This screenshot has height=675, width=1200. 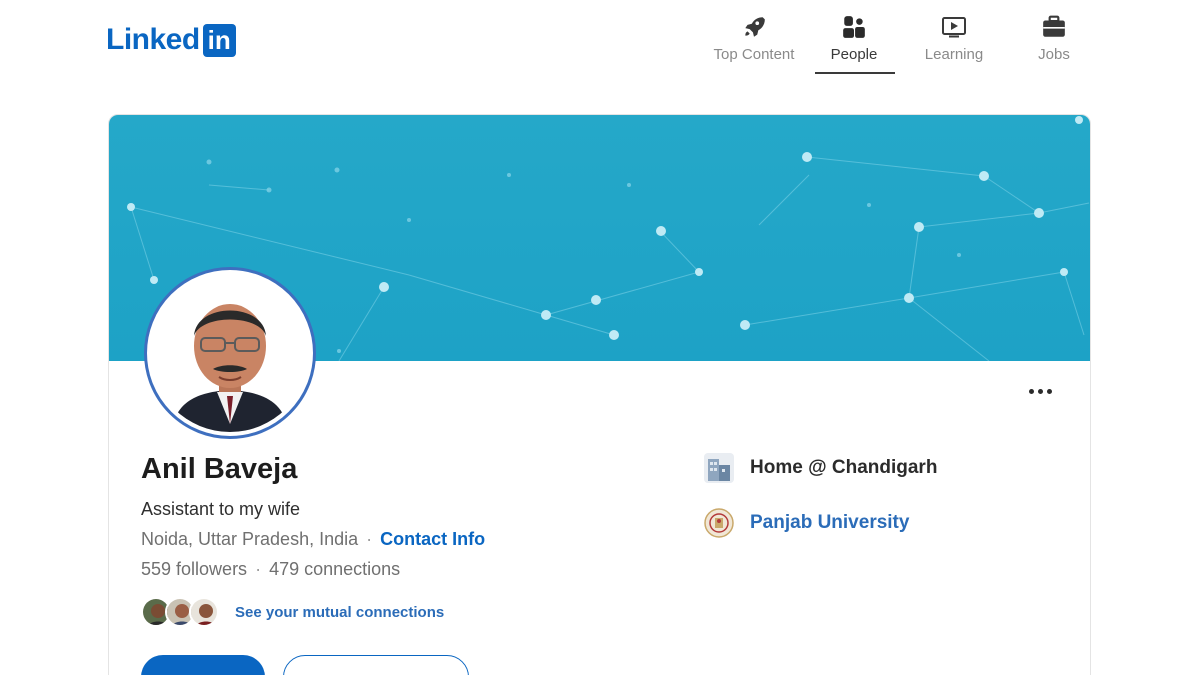 I want to click on logo-text: Linked, so click(x=153, y=39).